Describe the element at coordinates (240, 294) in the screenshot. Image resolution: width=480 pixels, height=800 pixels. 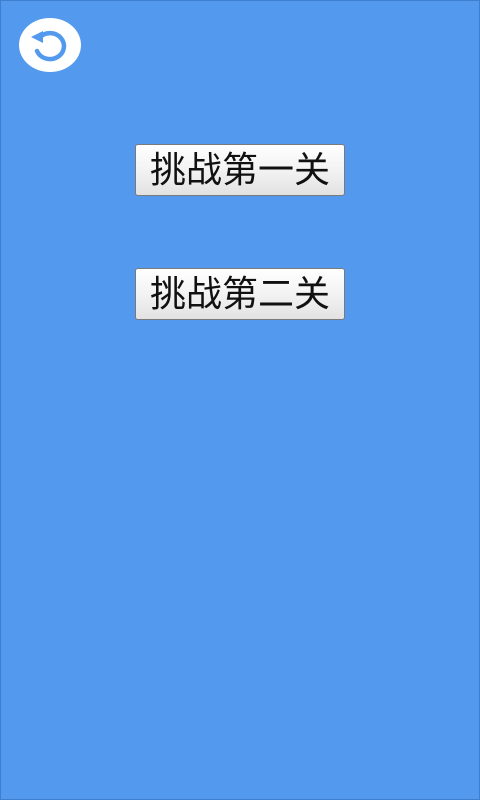
I see `level-2-button: 挑战第二关` at that location.